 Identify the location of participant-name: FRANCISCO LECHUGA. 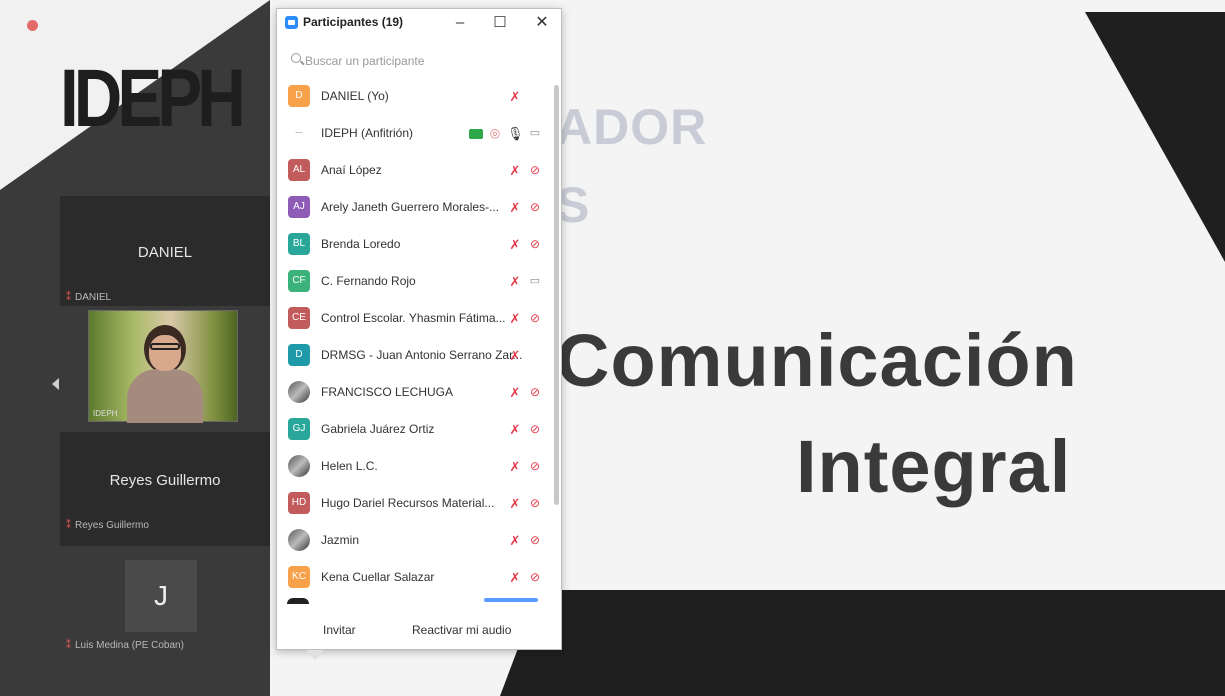
(387, 392).